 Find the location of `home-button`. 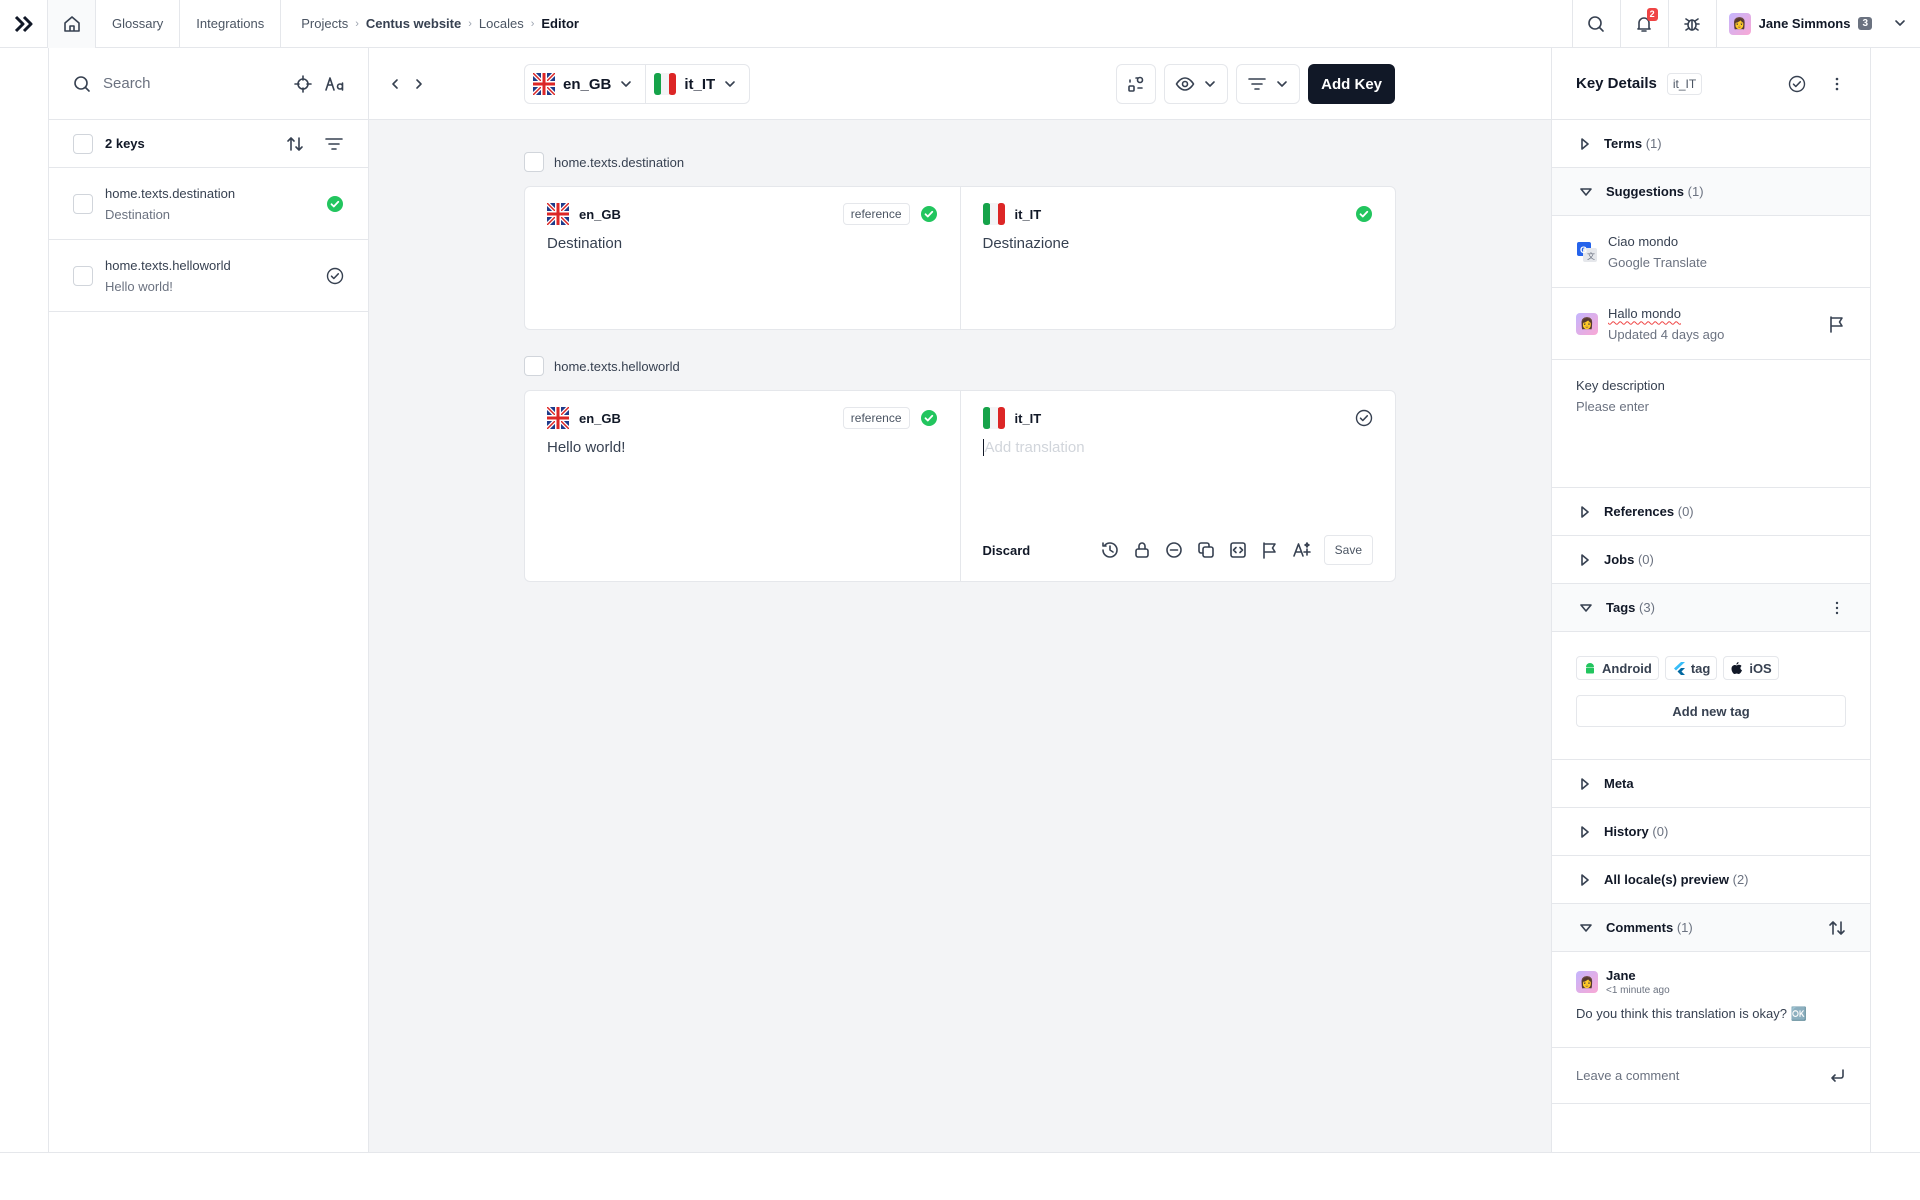

home-button is located at coordinates (72, 24).